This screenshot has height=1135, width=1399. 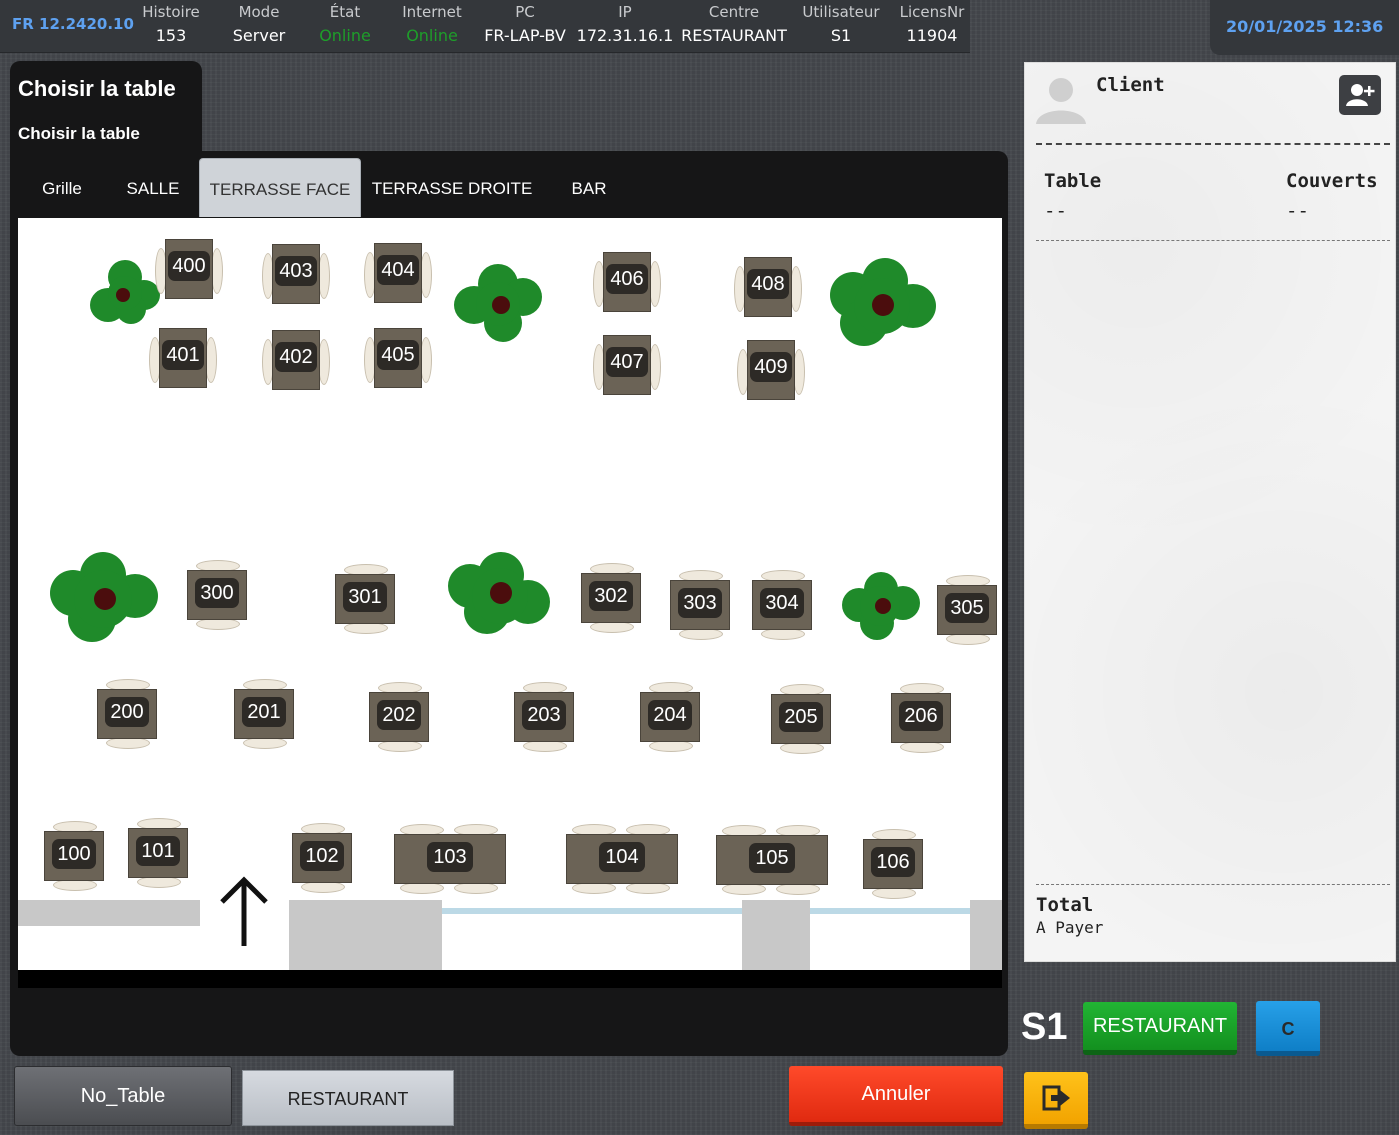 I want to click on info-internet: Internet Online, so click(x=432, y=24).